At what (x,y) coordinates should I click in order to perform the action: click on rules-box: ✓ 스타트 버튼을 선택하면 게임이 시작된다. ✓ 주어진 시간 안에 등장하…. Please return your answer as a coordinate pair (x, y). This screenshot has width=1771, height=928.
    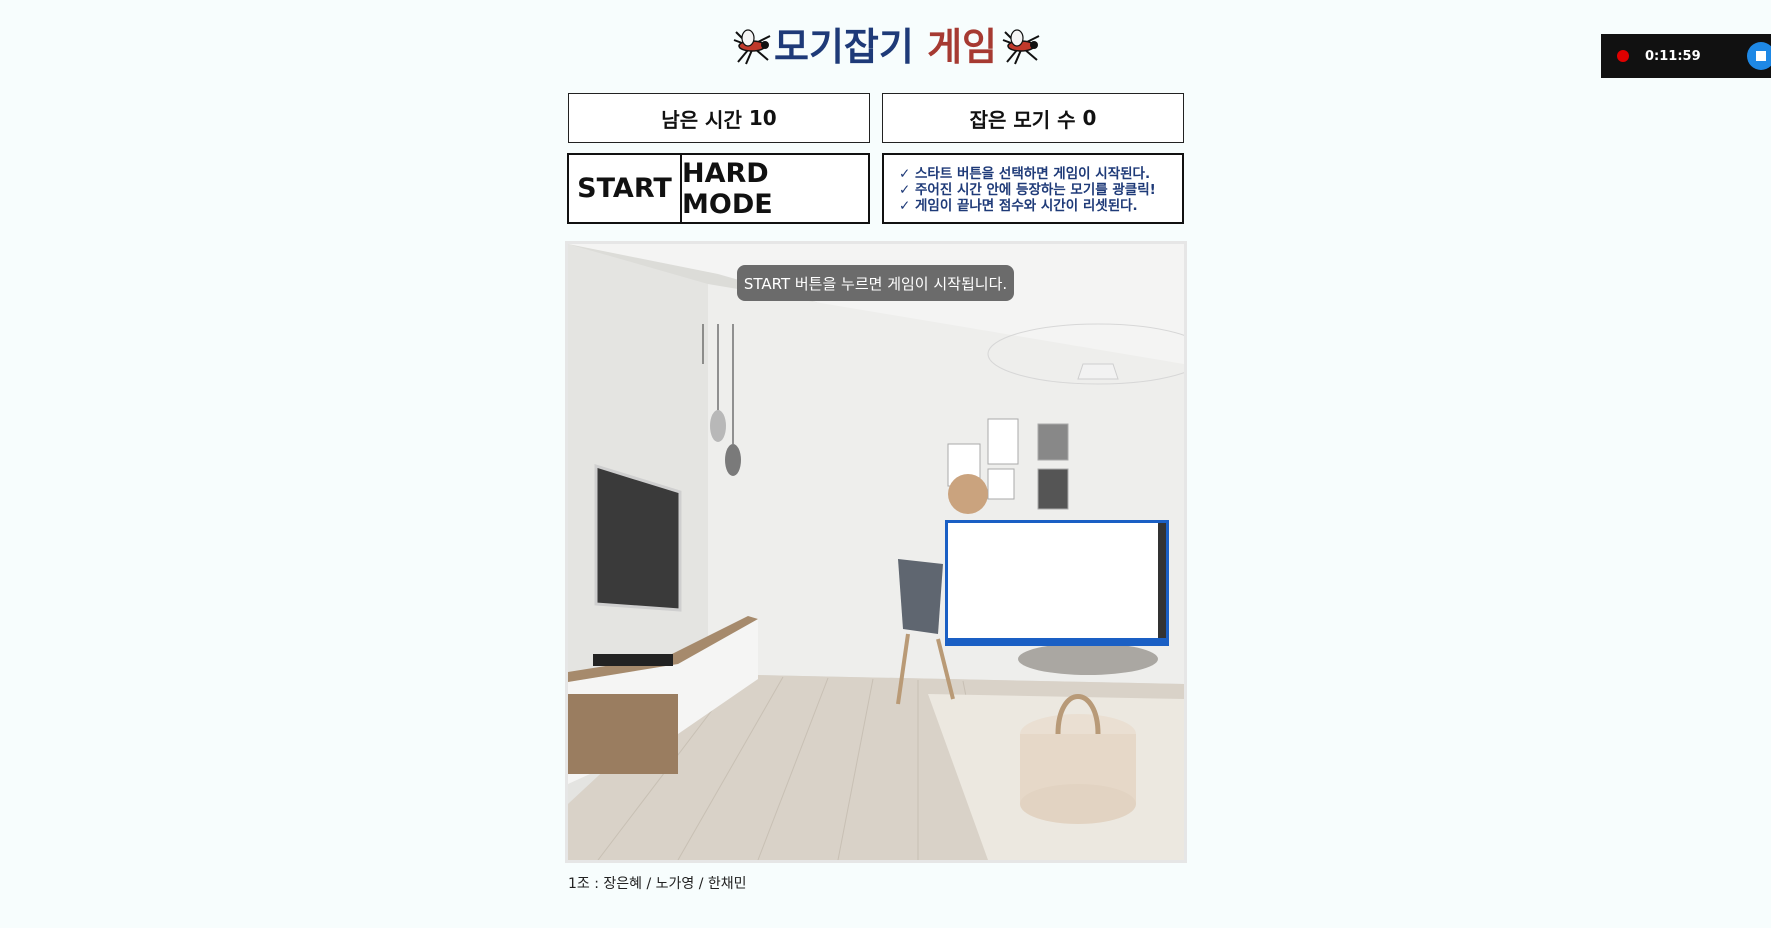
    Looking at the image, I should click on (1033, 188).